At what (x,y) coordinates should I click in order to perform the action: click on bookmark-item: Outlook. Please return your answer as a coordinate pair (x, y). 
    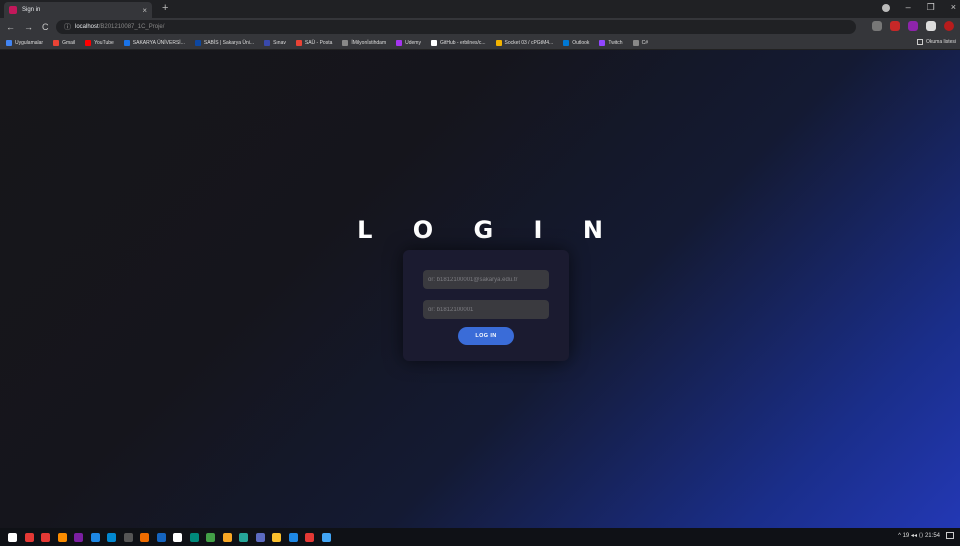
    Looking at the image, I should click on (576, 42).